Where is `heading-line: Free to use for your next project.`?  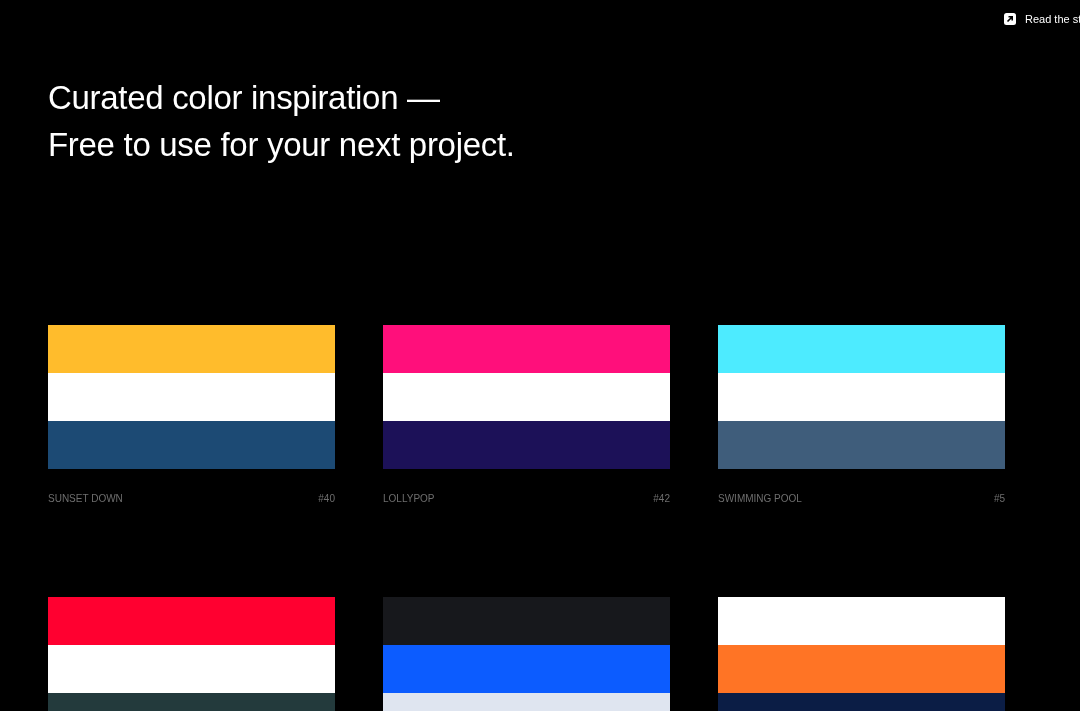 heading-line: Free to use for your next project. is located at coordinates (281, 145).